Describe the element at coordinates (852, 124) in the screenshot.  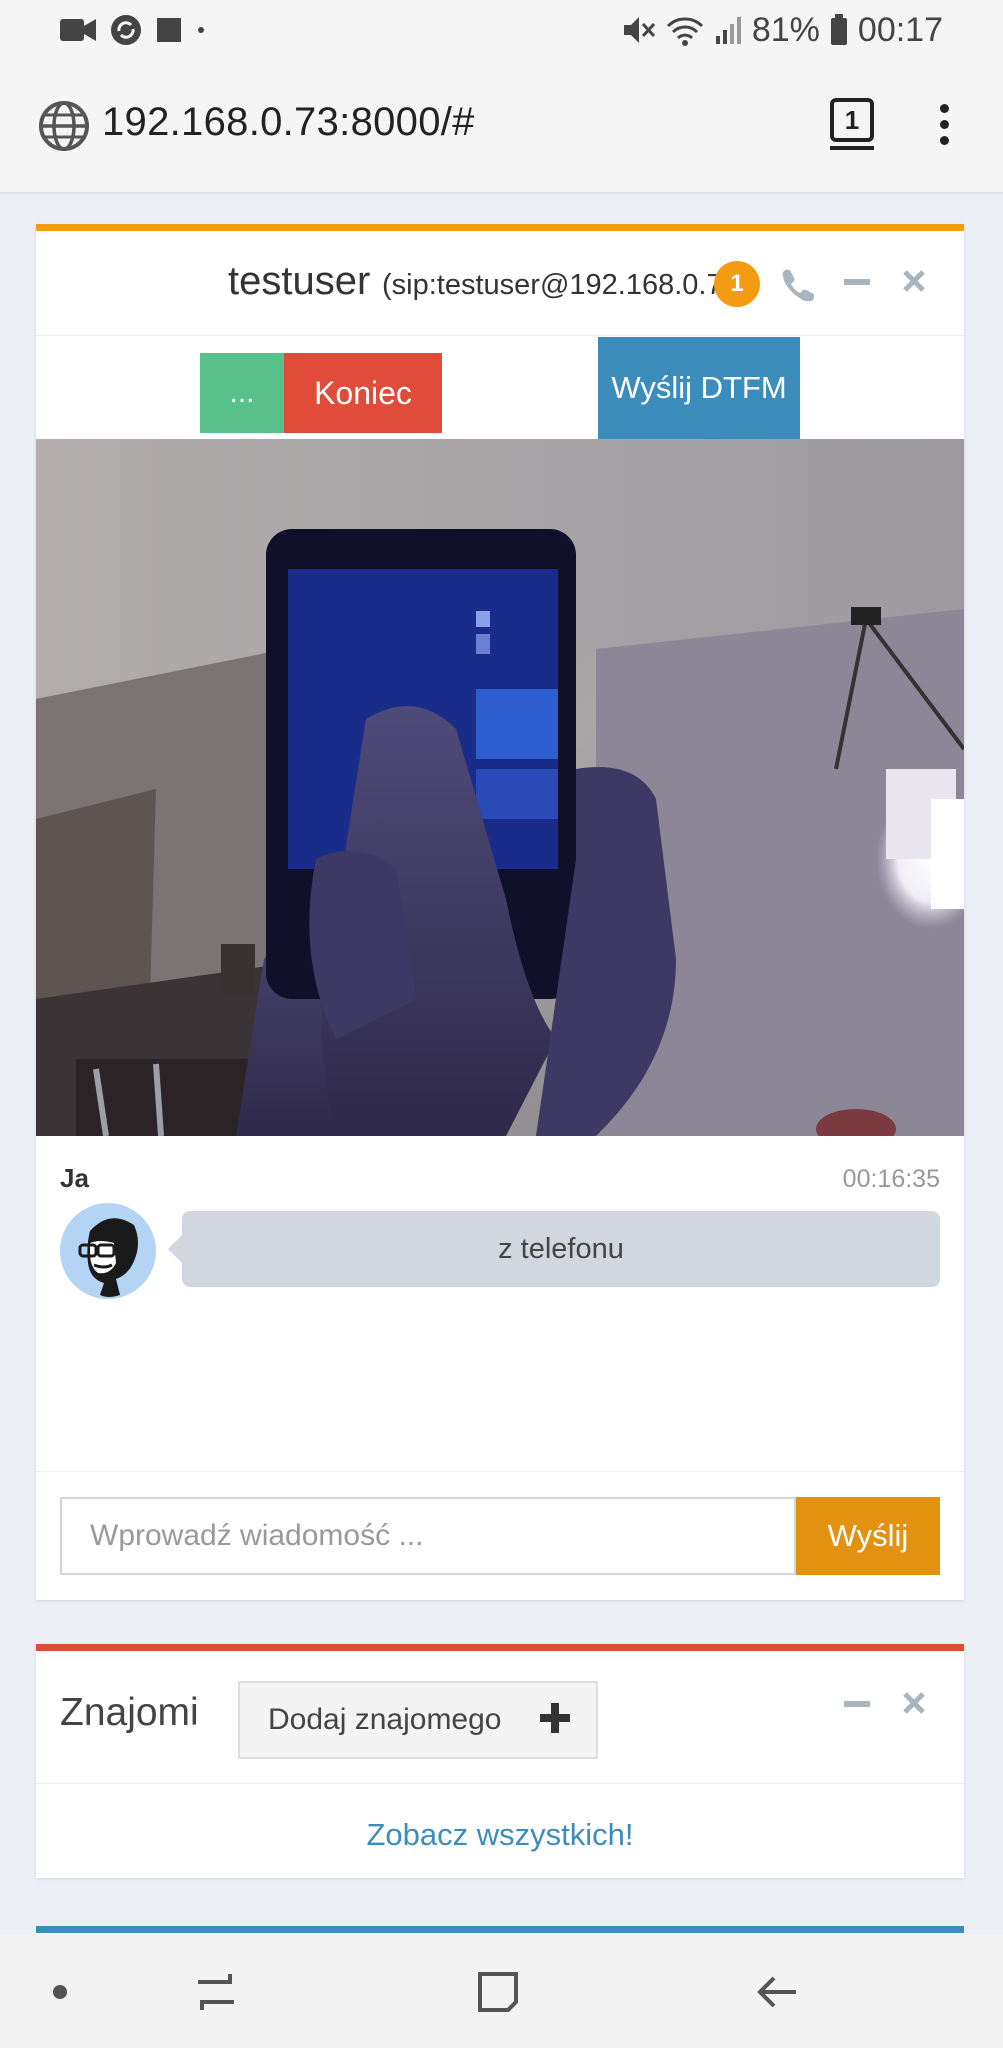
I see `tab-switcher-button: 1` at that location.